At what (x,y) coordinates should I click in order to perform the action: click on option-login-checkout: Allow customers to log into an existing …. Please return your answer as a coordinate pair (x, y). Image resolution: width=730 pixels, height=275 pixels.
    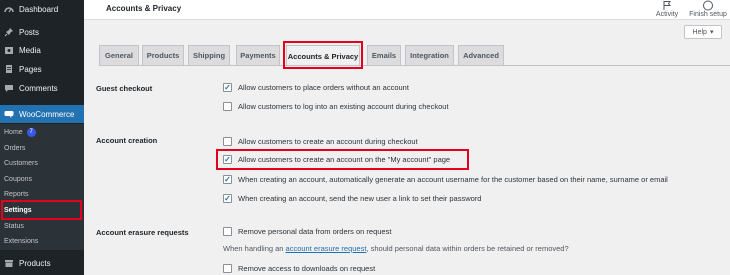
    Looking at the image, I should click on (336, 106).